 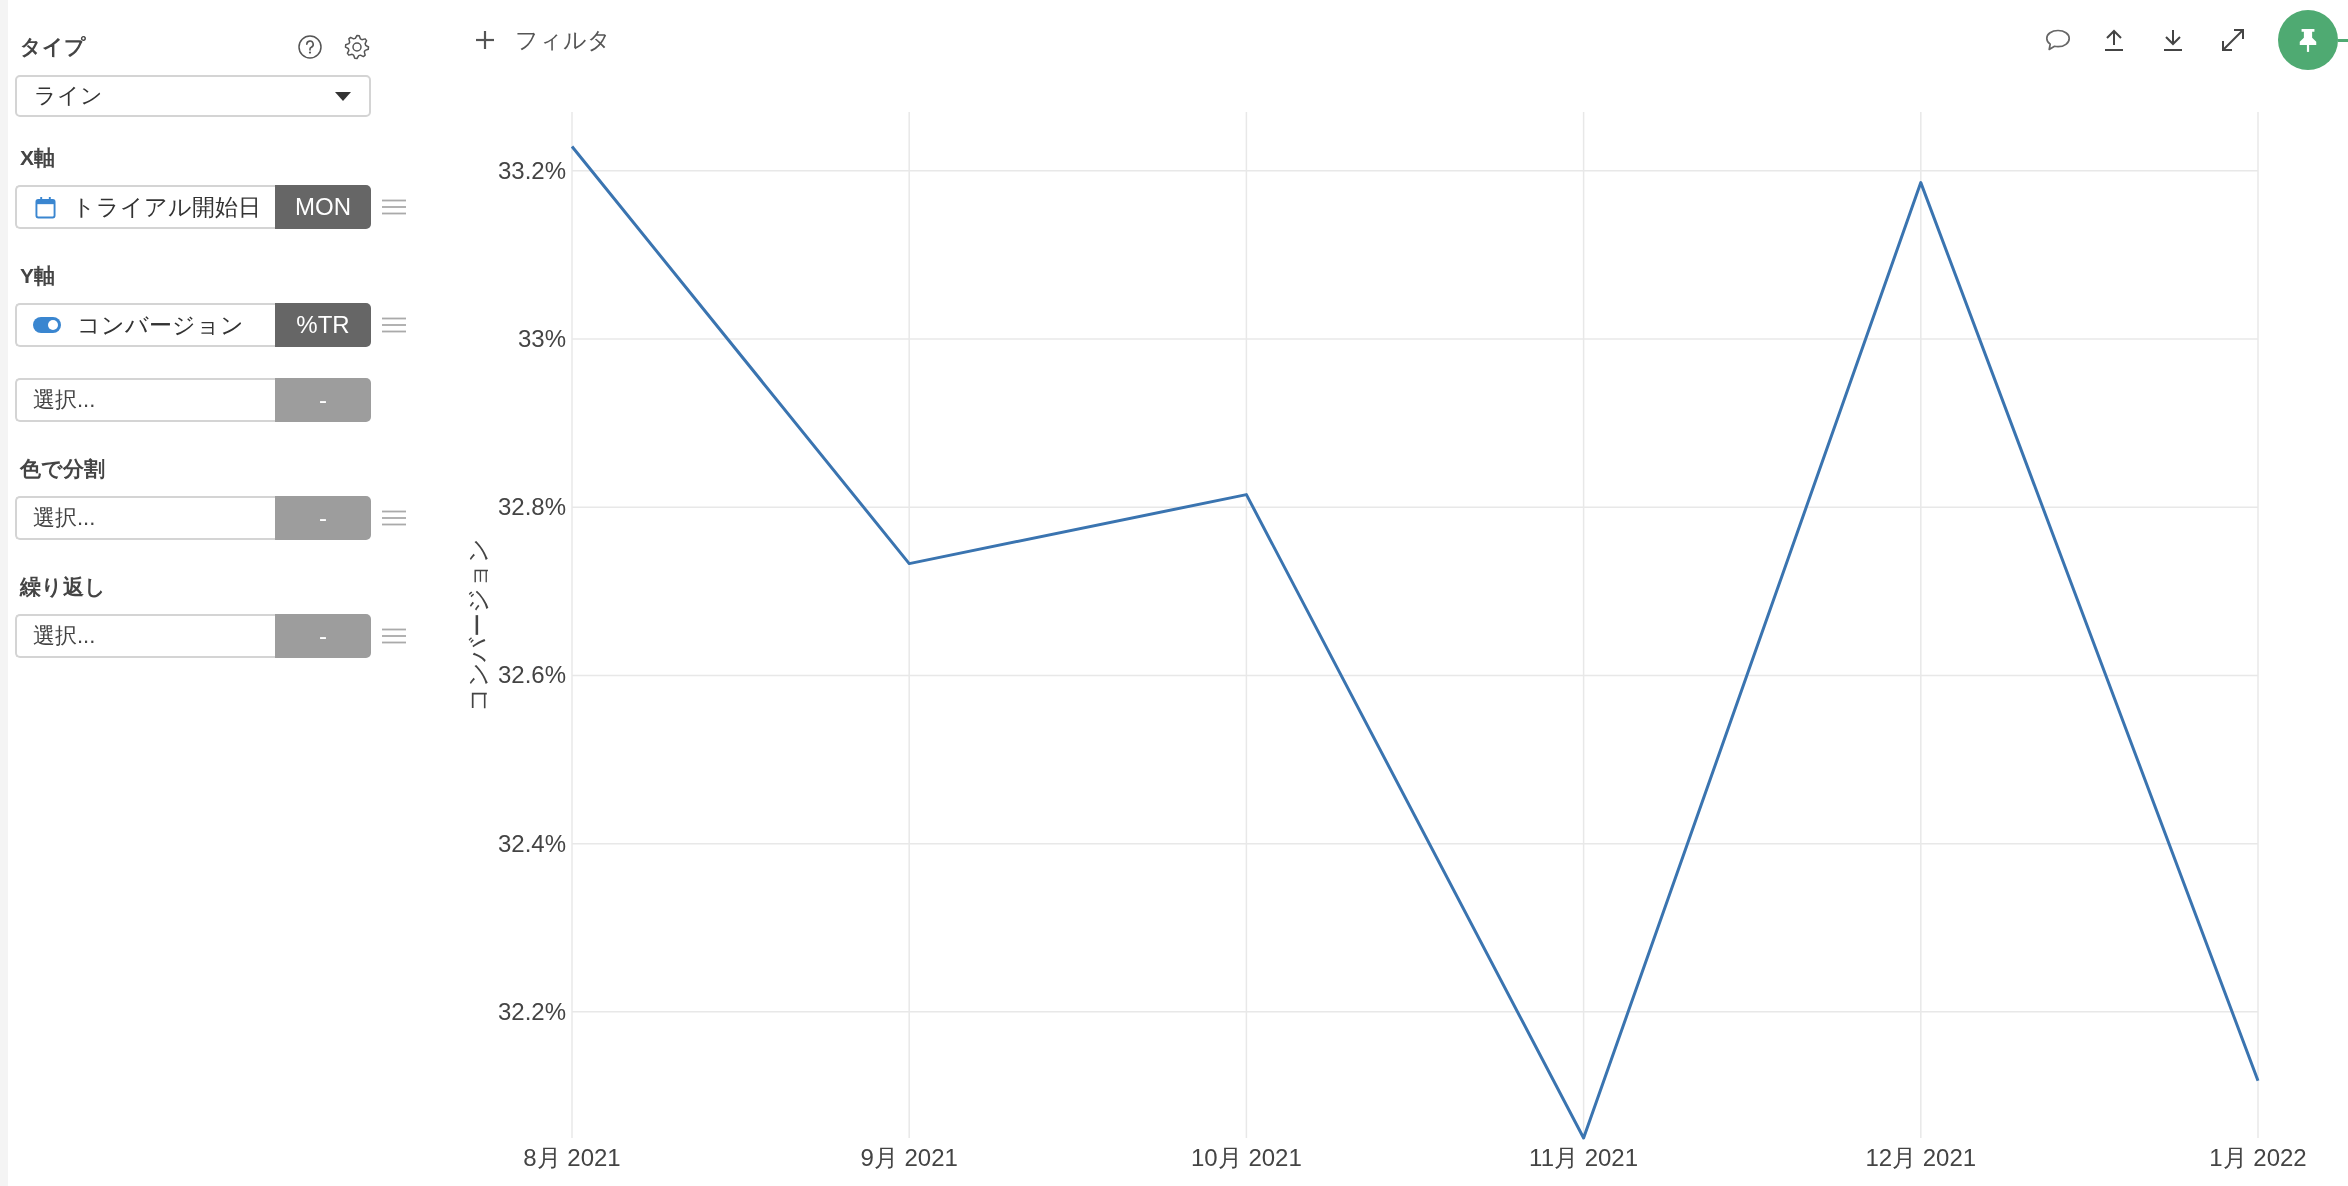 What do you see at coordinates (531, 675) in the screenshot?
I see `y-tick-label: 32.6%` at bounding box center [531, 675].